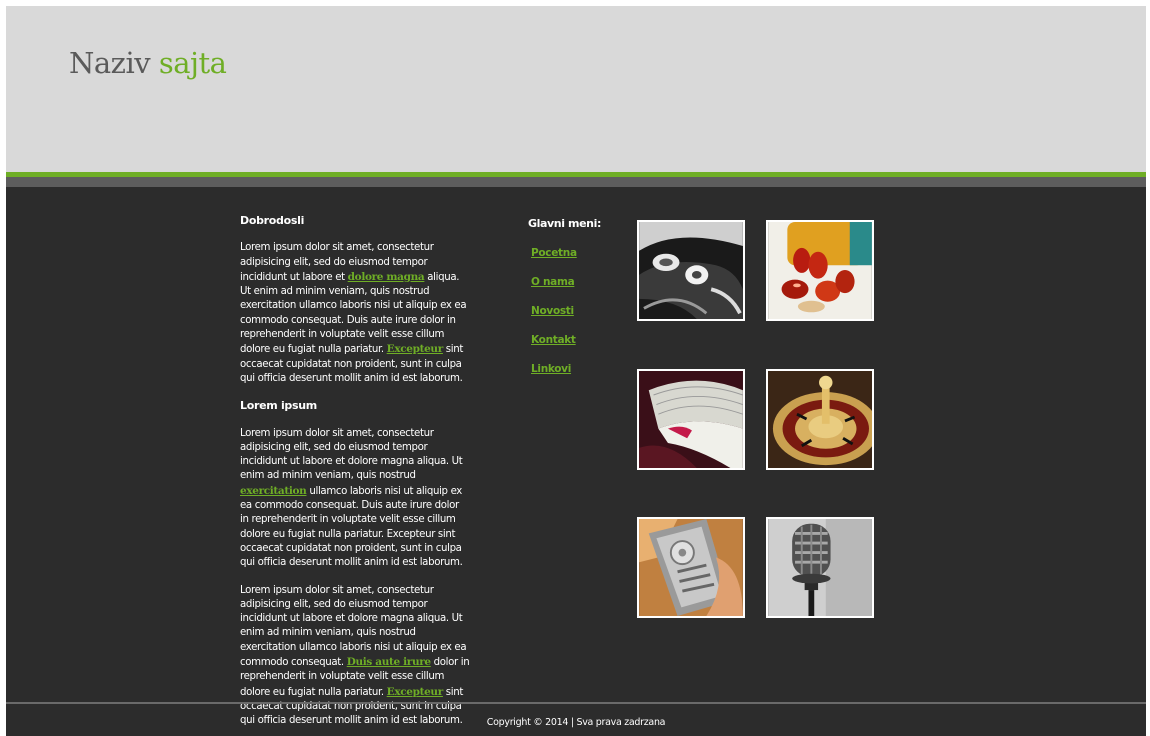 This screenshot has height=736, width=1150. I want to click on gallery-image-phone, so click(691, 567).